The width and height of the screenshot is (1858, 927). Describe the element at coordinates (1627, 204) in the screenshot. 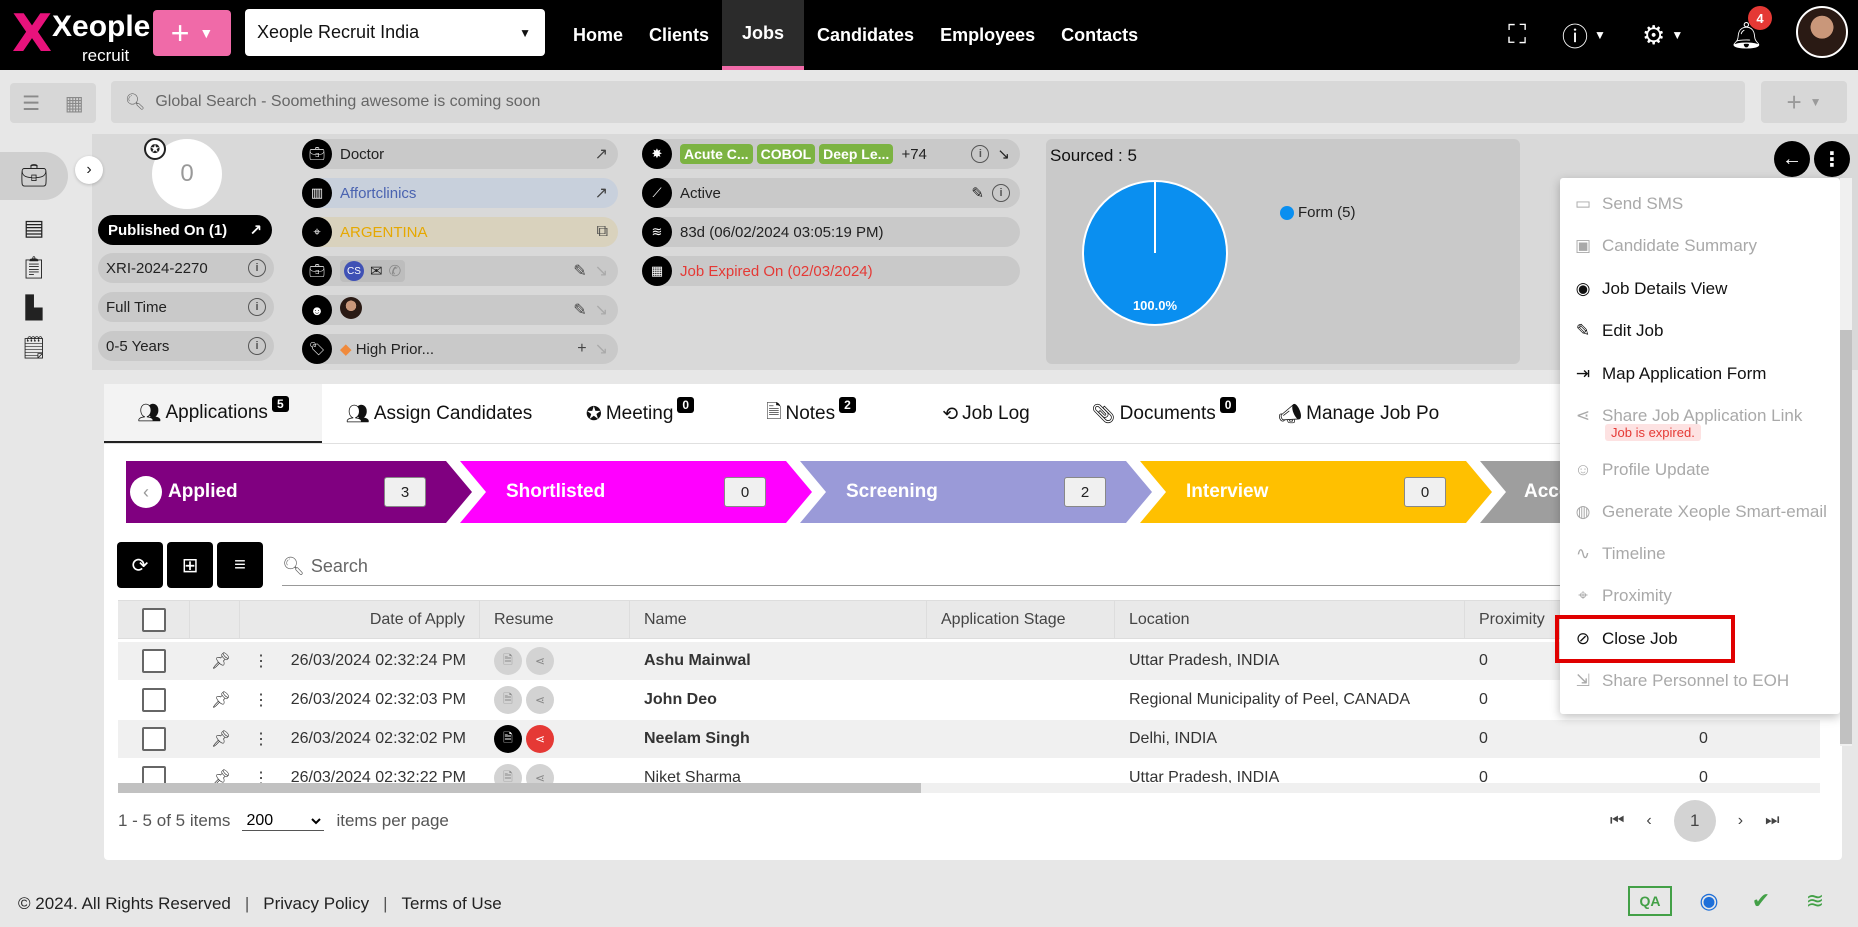

I see `menu-item-send-sms: ▭ Send SMS` at that location.